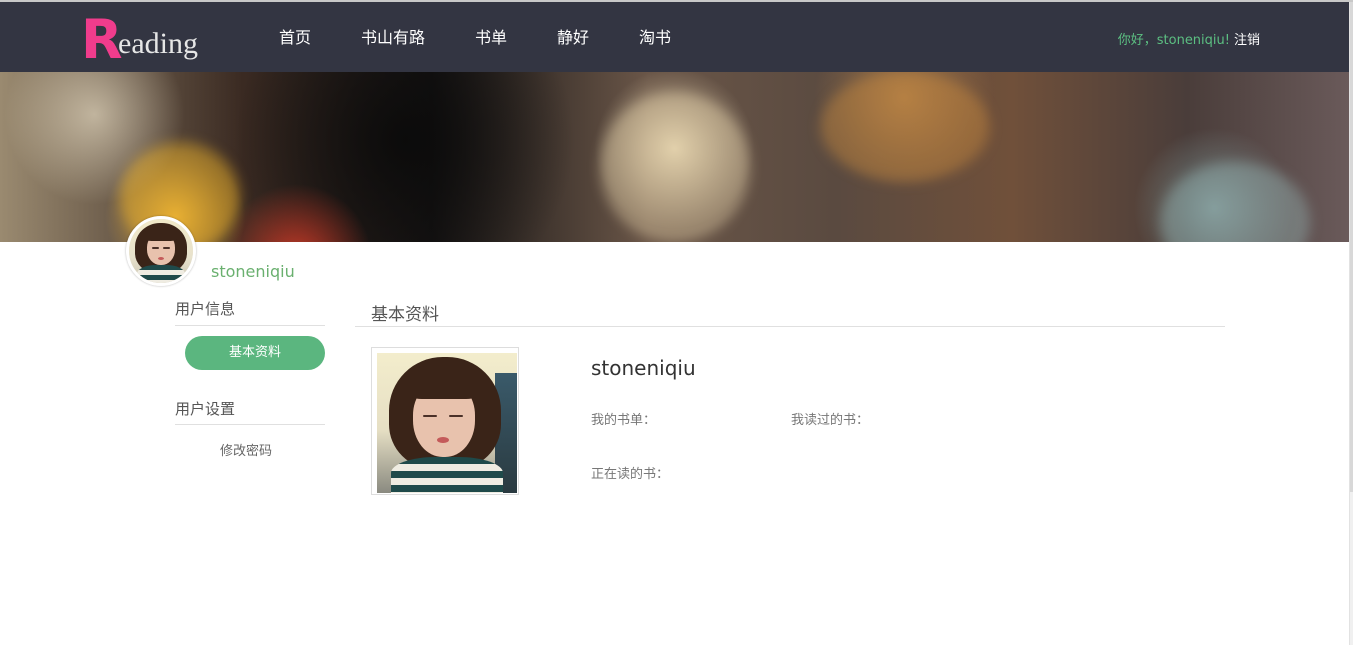 The height and width of the screenshot is (645, 1353). Describe the element at coordinates (655, 38) in the screenshot. I see `nav-item-taoshu: 淘书` at that location.